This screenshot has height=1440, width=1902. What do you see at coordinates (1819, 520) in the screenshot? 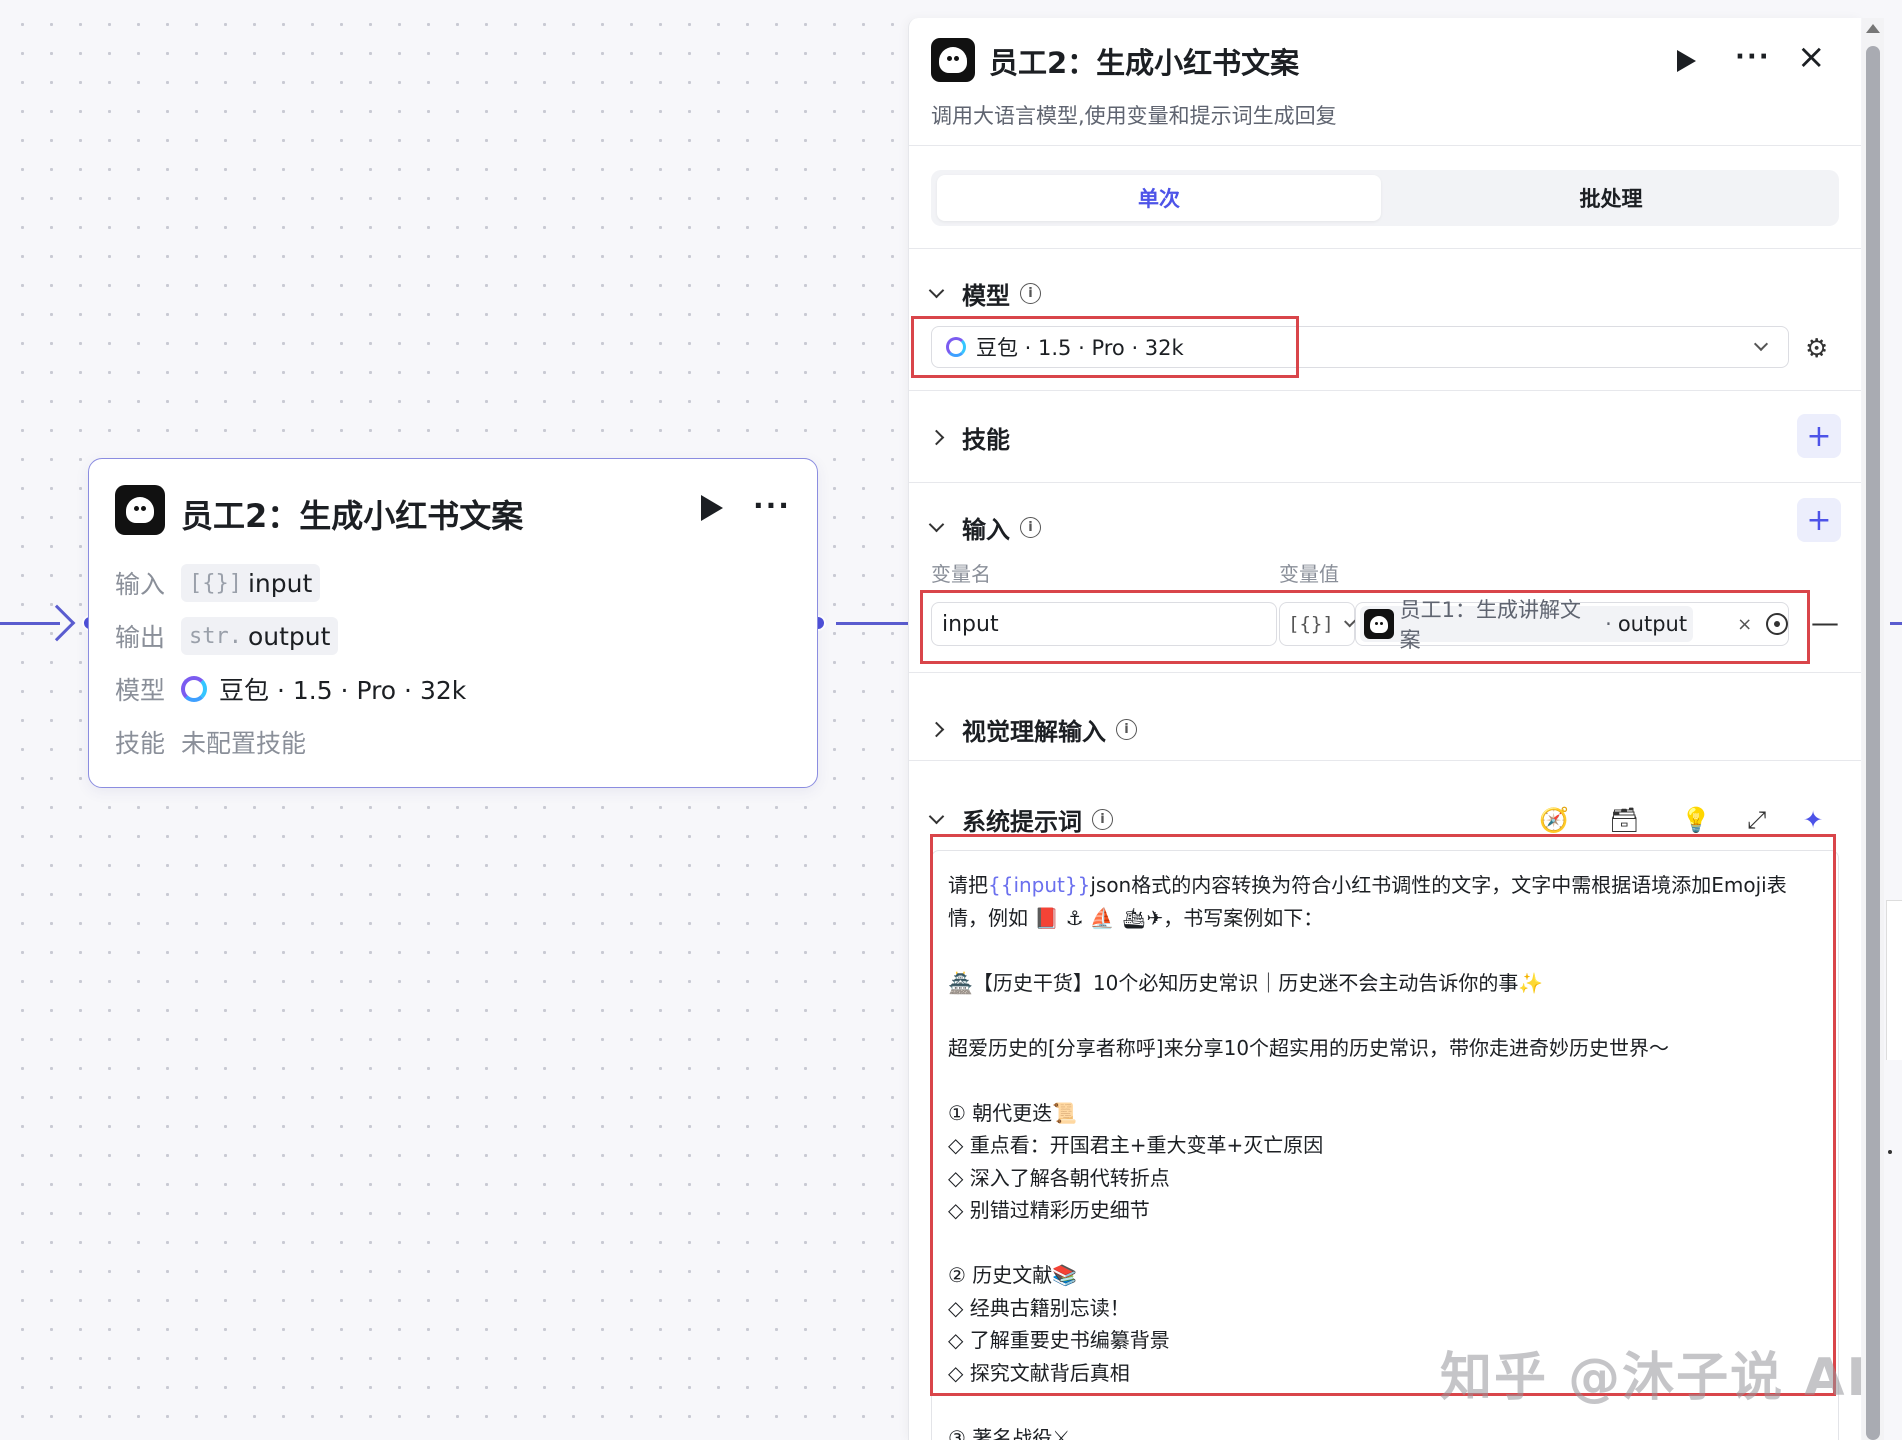
I see `add-input-button: +` at bounding box center [1819, 520].